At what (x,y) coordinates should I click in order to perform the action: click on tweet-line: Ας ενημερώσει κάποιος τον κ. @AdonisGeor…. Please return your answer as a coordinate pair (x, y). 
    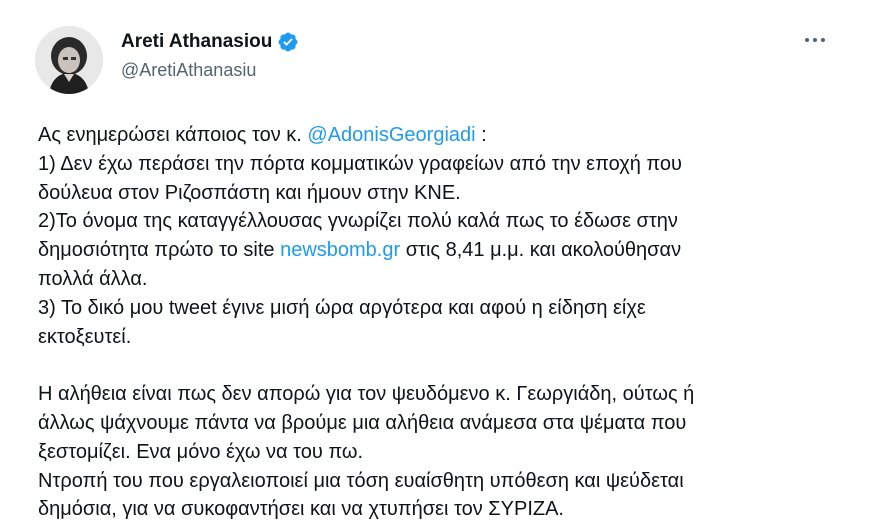
    Looking at the image, I should click on (438, 135).